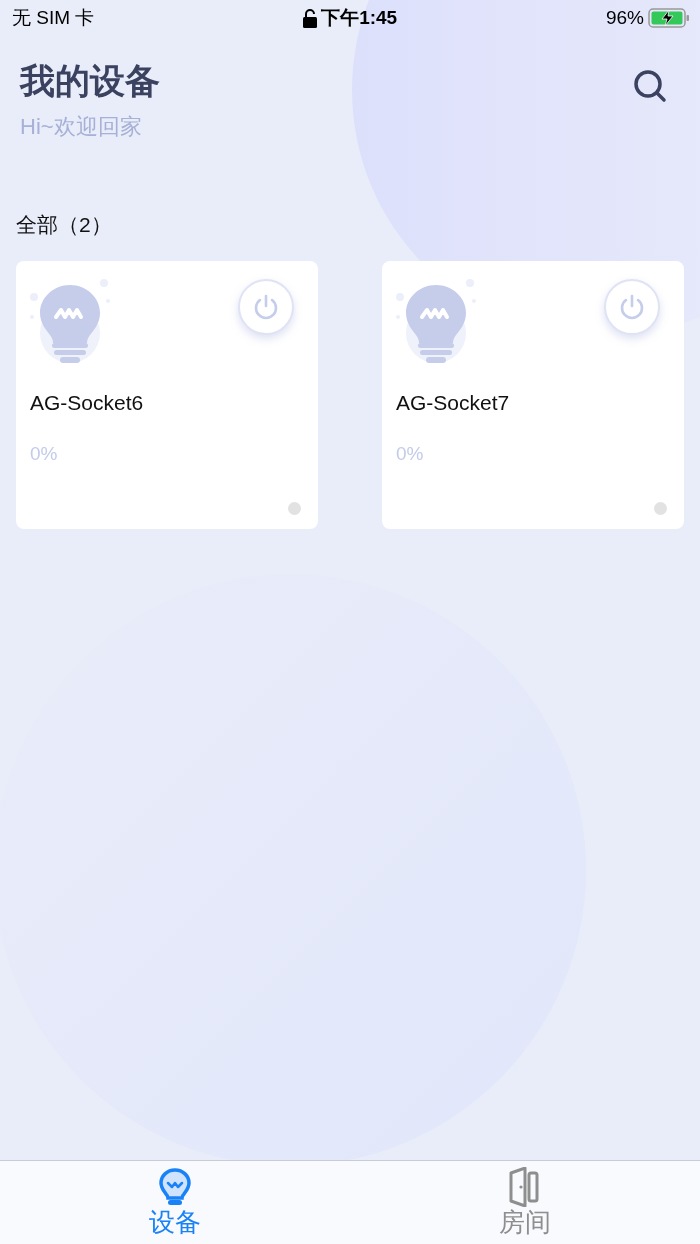 The image size is (700, 1244). What do you see at coordinates (650, 86) in the screenshot?
I see `search-button` at bounding box center [650, 86].